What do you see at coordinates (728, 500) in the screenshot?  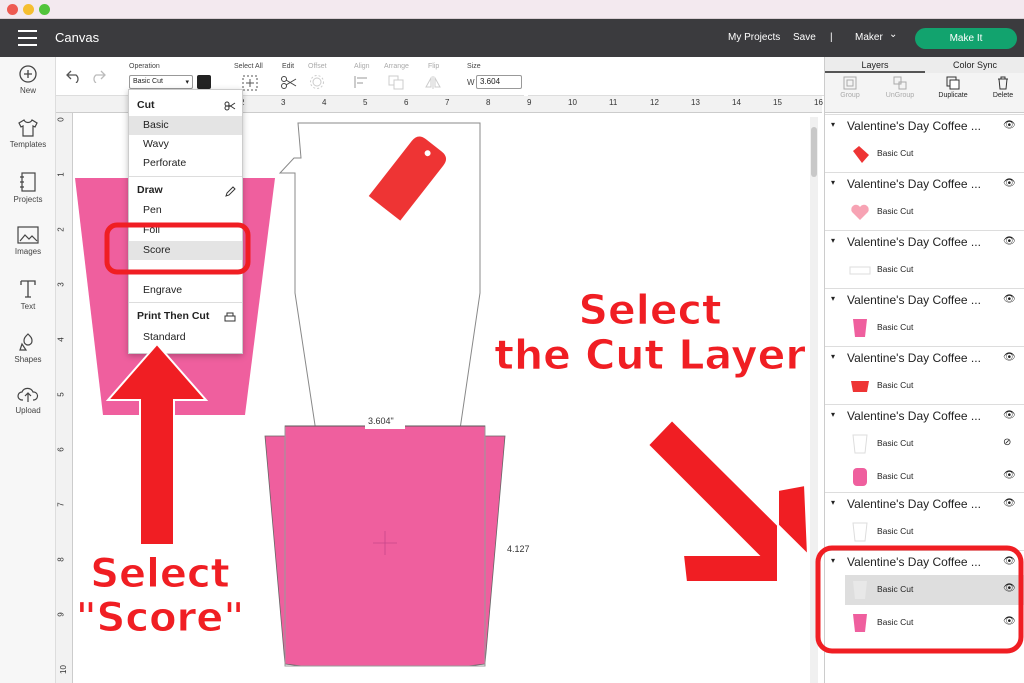 I see `down-right-arrow` at bounding box center [728, 500].